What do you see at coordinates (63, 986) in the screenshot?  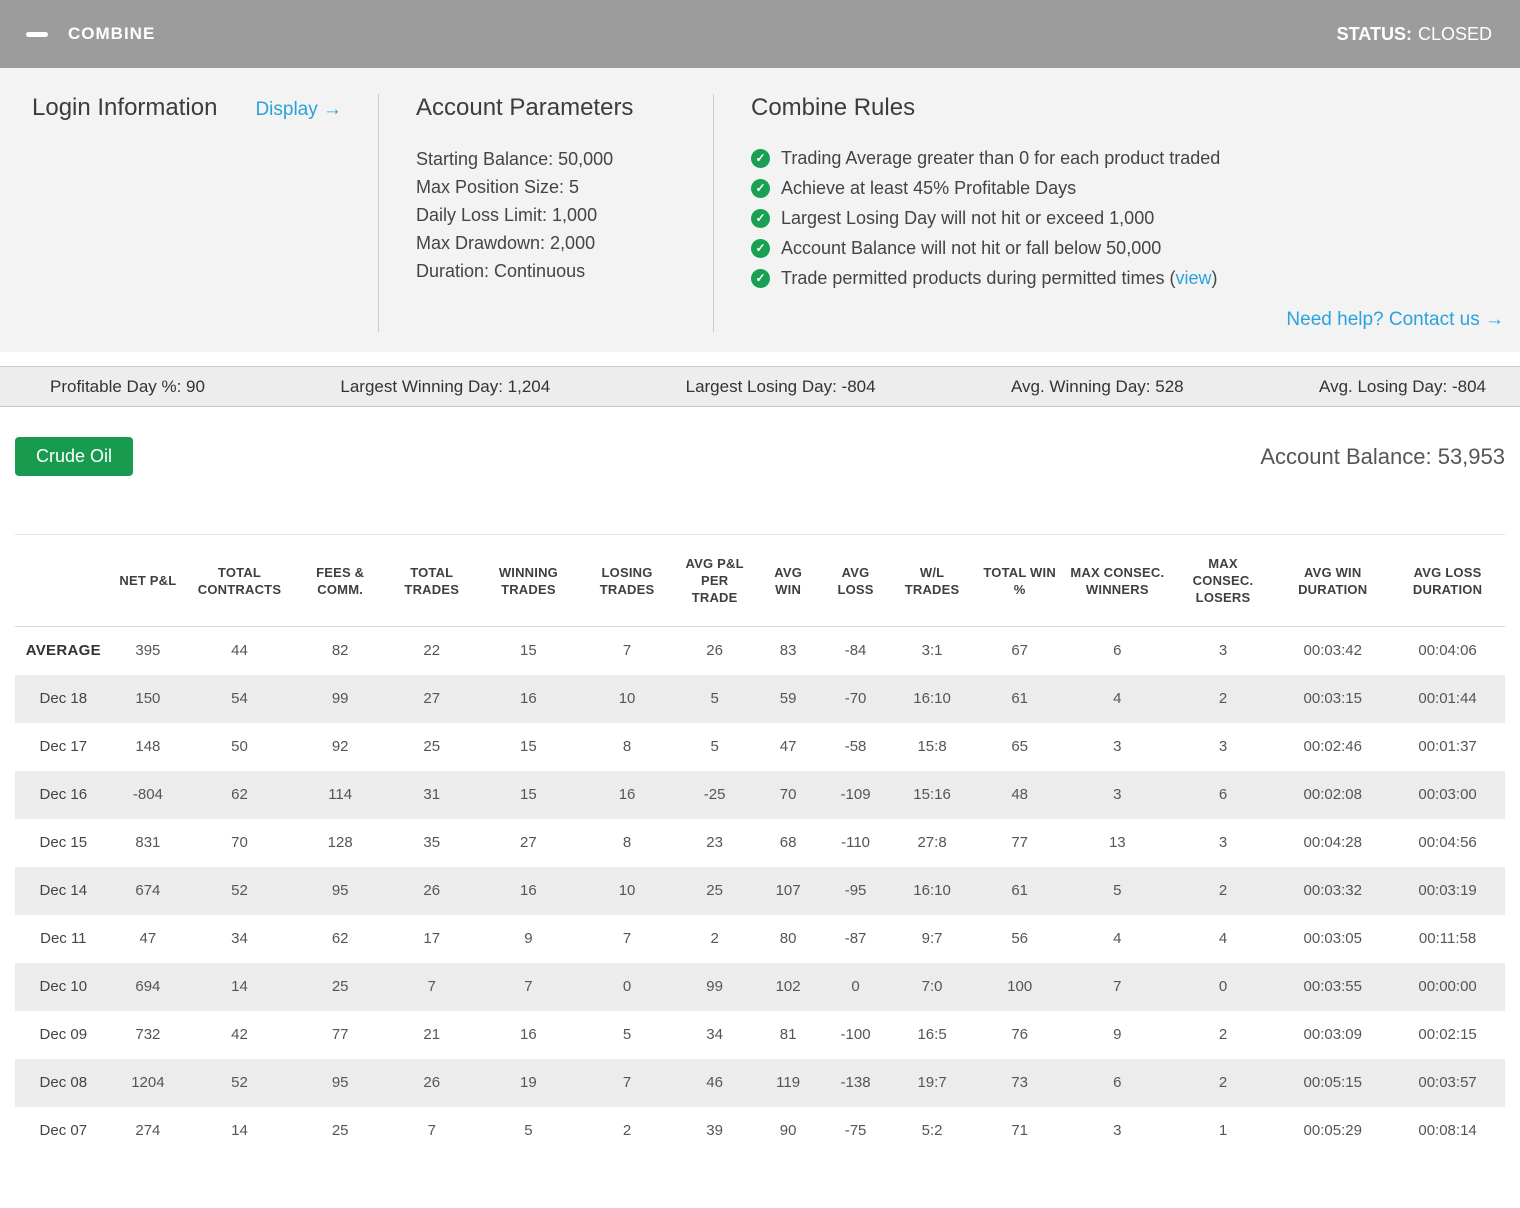 I see `row-label: Dec 10` at bounding box center [63, 986].